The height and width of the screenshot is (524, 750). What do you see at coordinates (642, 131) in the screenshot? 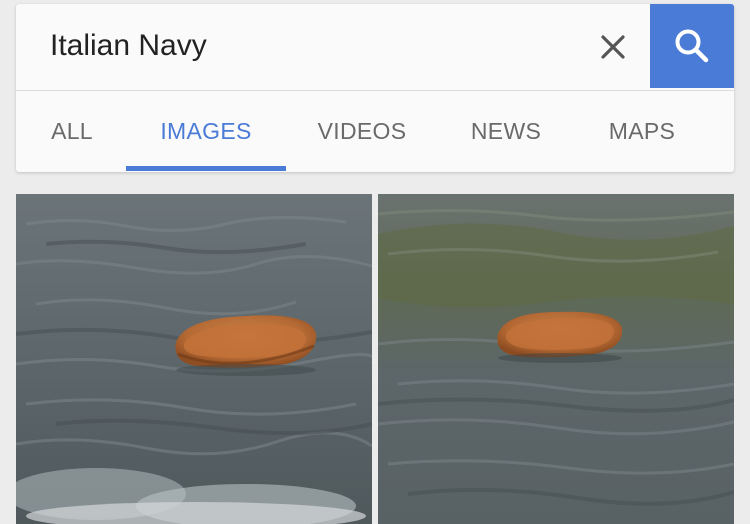
I see `tab-maps: MAPS` at bounding box center [642, 131].